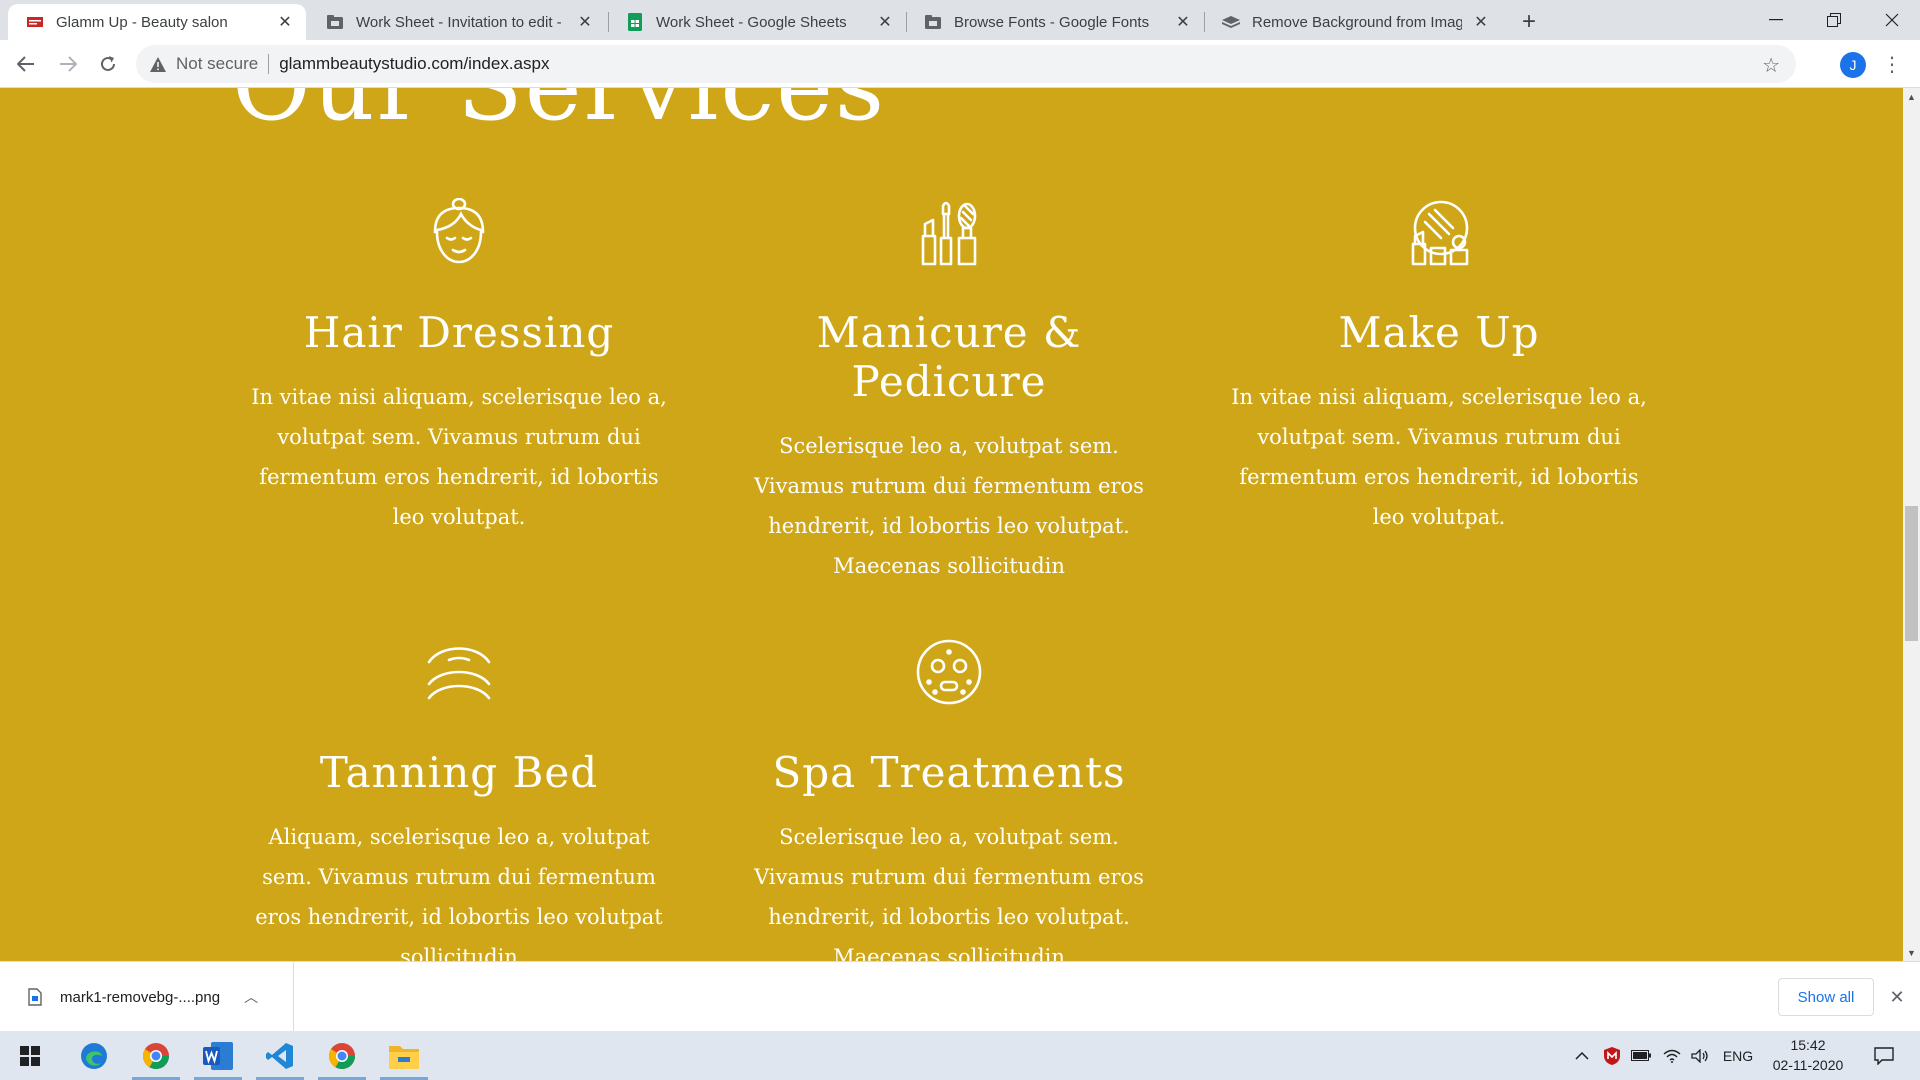 This screenshot has height=1080, width=1920. Describe the element at coordinates (1808, 1045) in the screenshot. I see `clock-time: 15:42` at that location.